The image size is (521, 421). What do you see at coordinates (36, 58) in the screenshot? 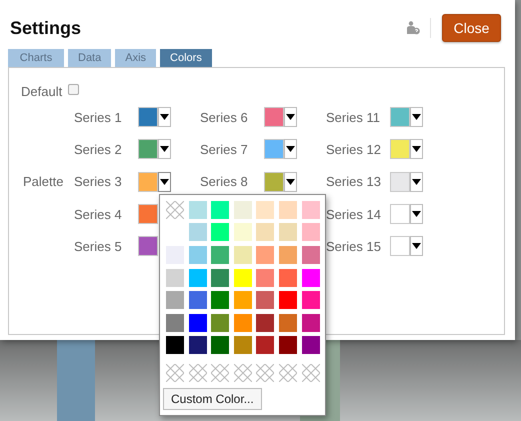
I see `tab: Charts` at bounding box center [36, 58].